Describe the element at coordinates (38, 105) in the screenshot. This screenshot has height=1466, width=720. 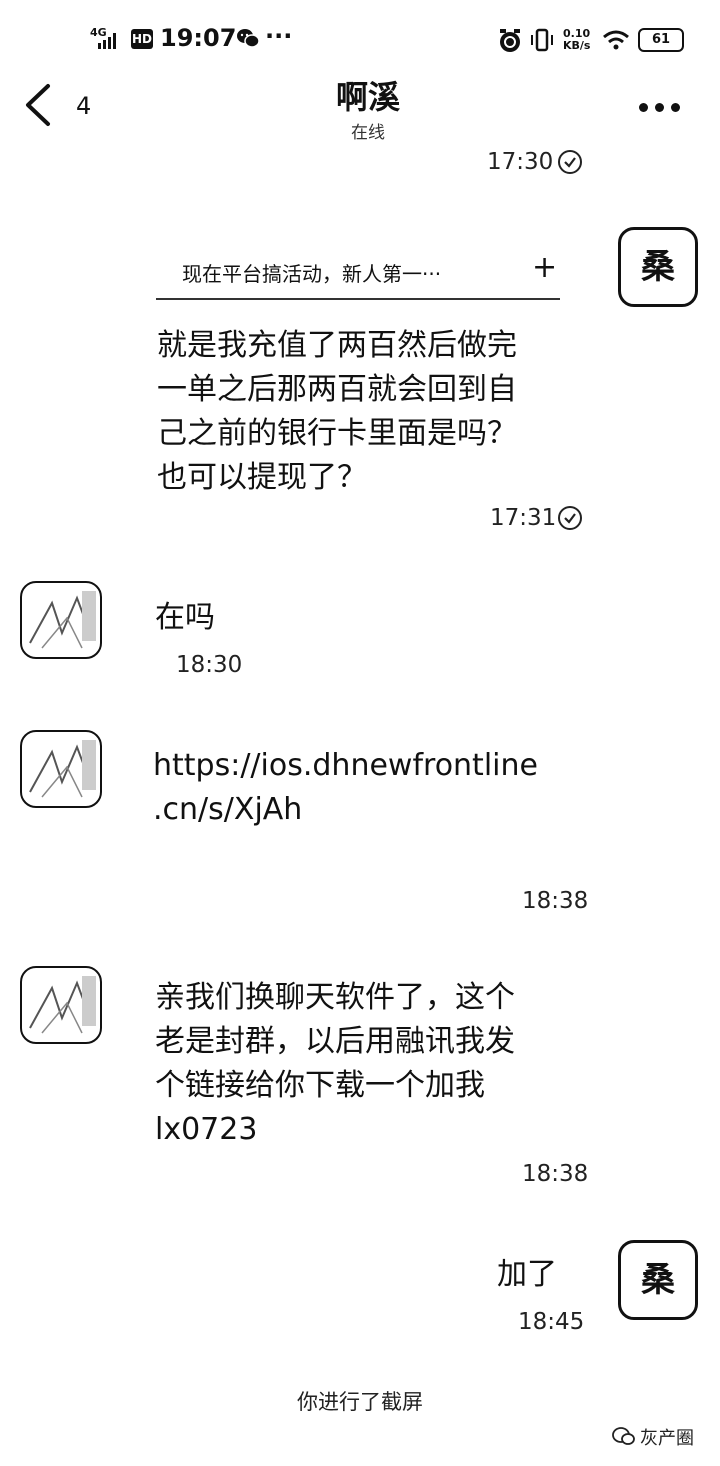
I see `chevron-left-icon` at that location.